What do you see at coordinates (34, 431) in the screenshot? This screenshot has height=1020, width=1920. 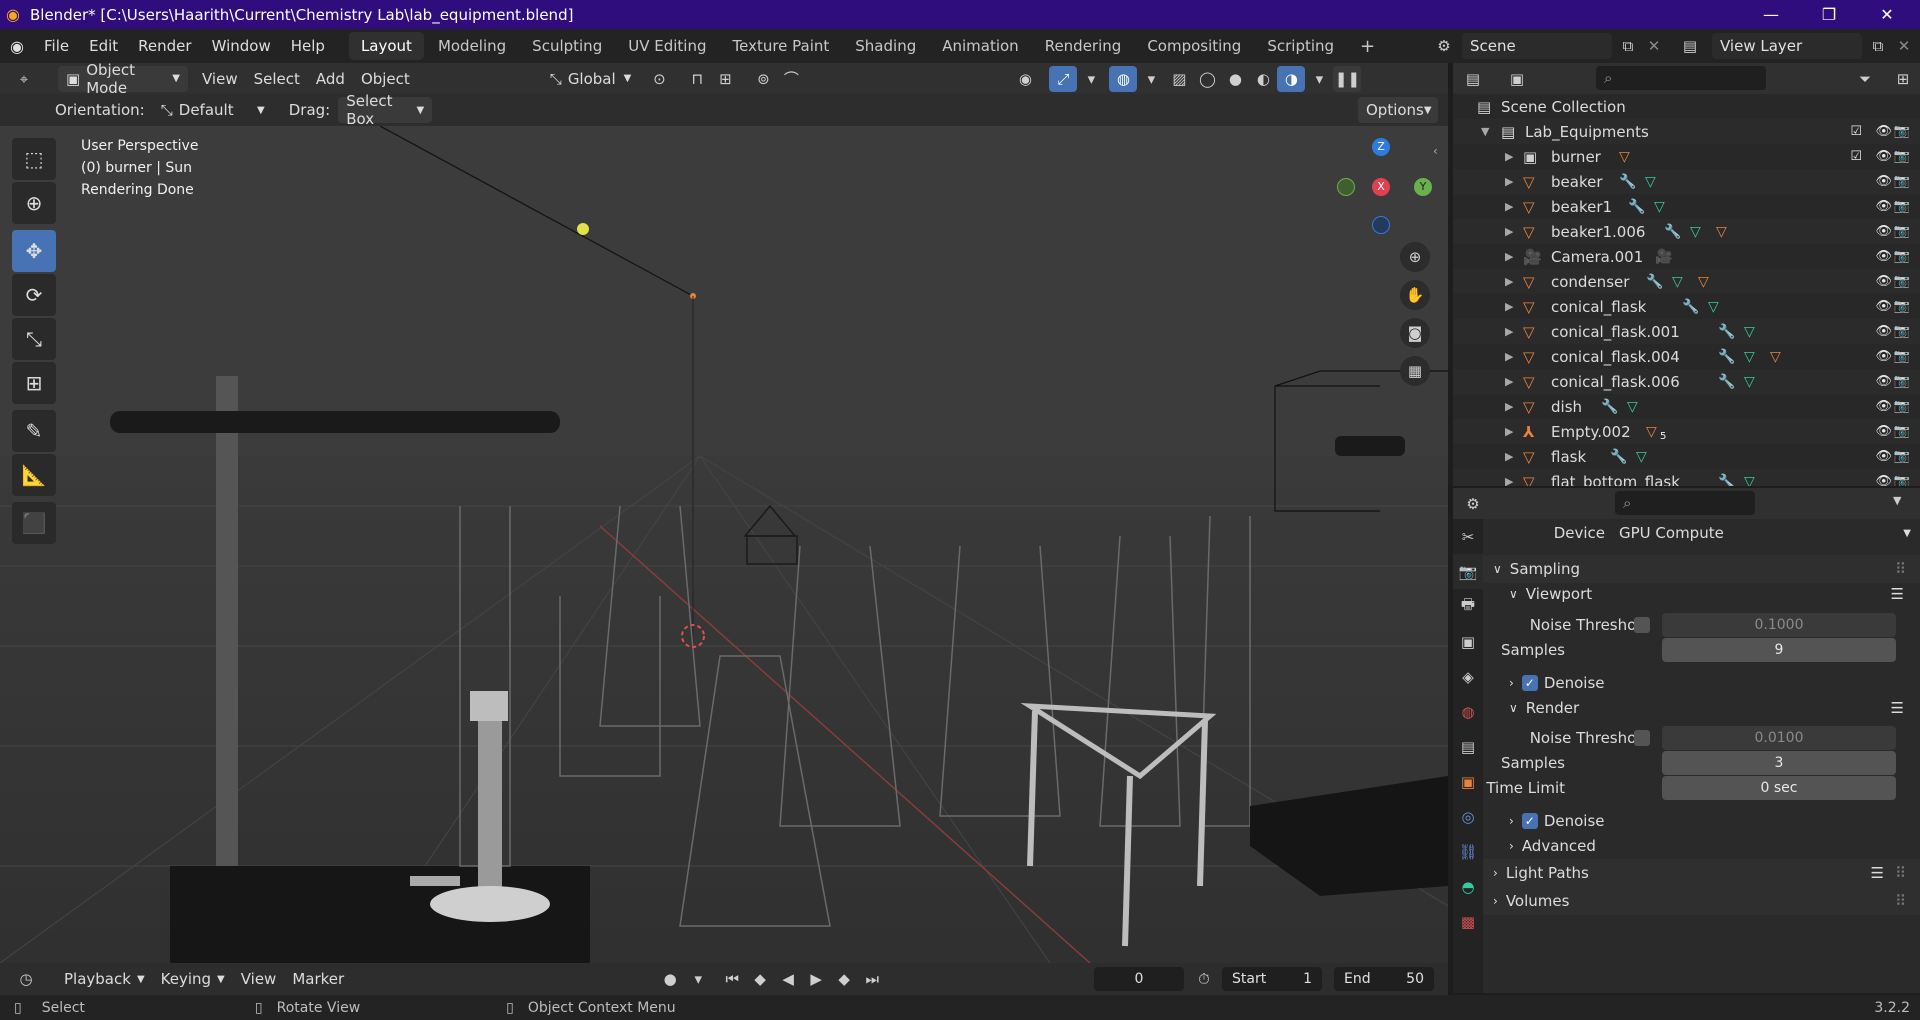 I see `annotate-tool-icon: ✎` at bounding box center [34, 431].